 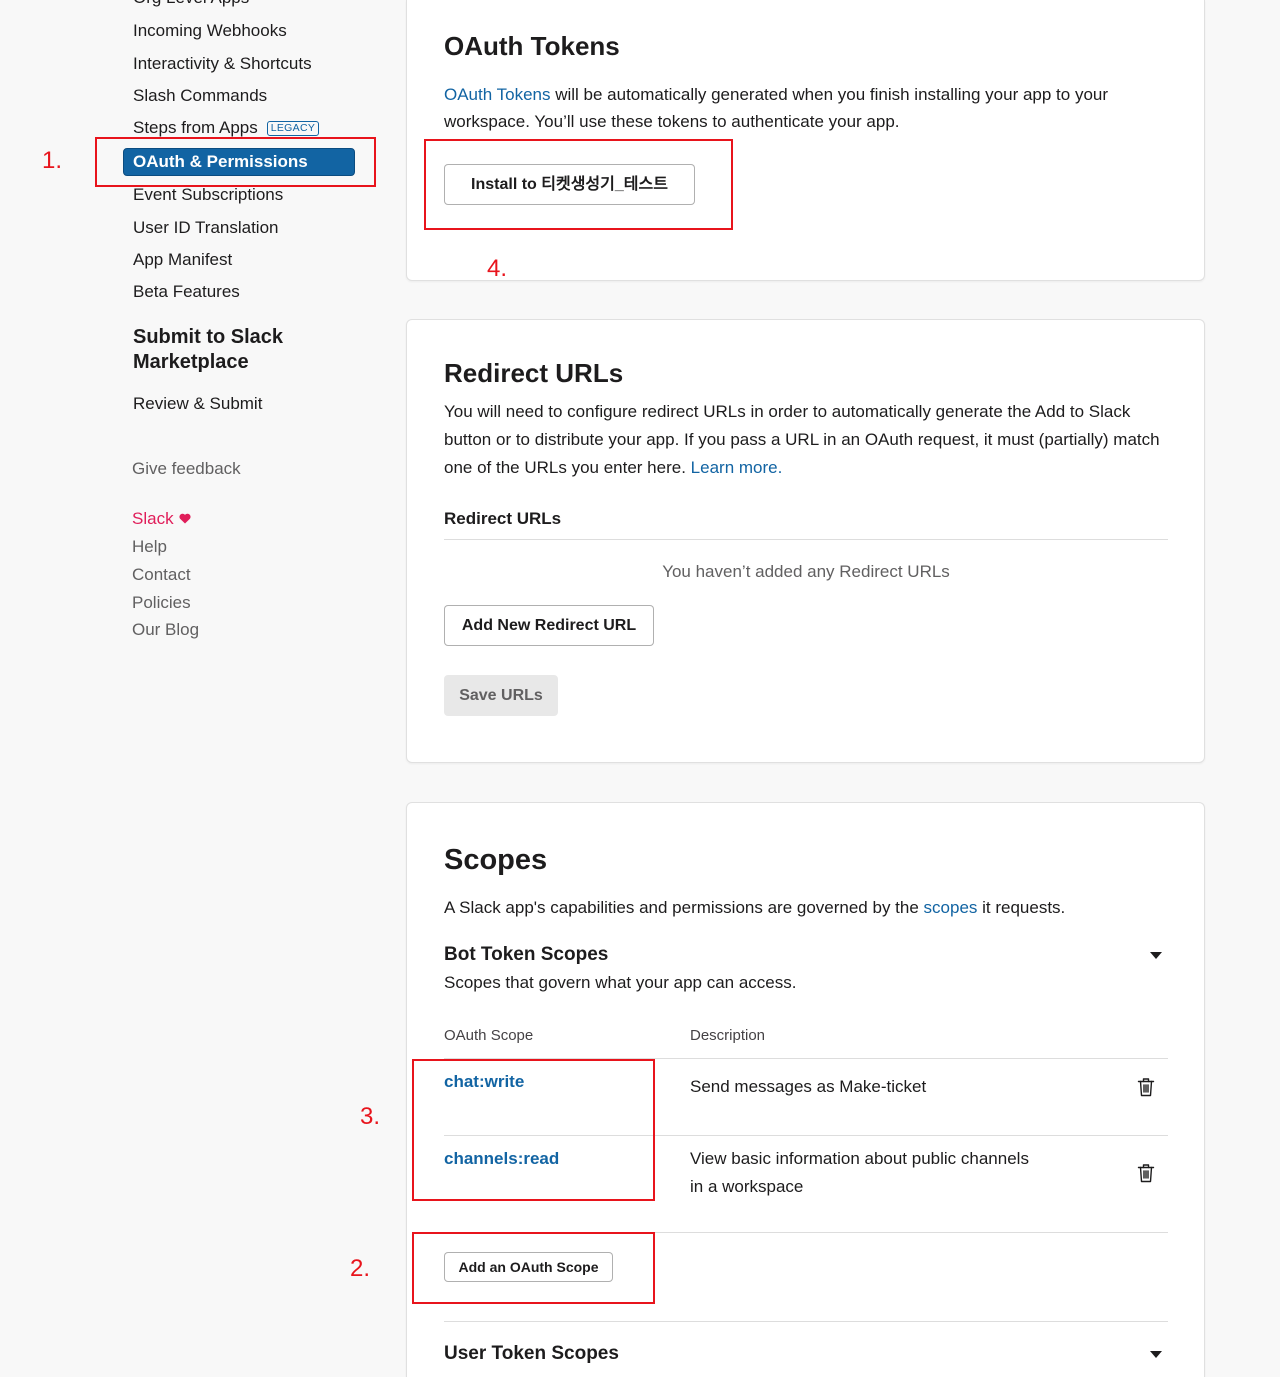 I want to click on nav-item-clip: Org Level Apps, so click(x=233, y=5).